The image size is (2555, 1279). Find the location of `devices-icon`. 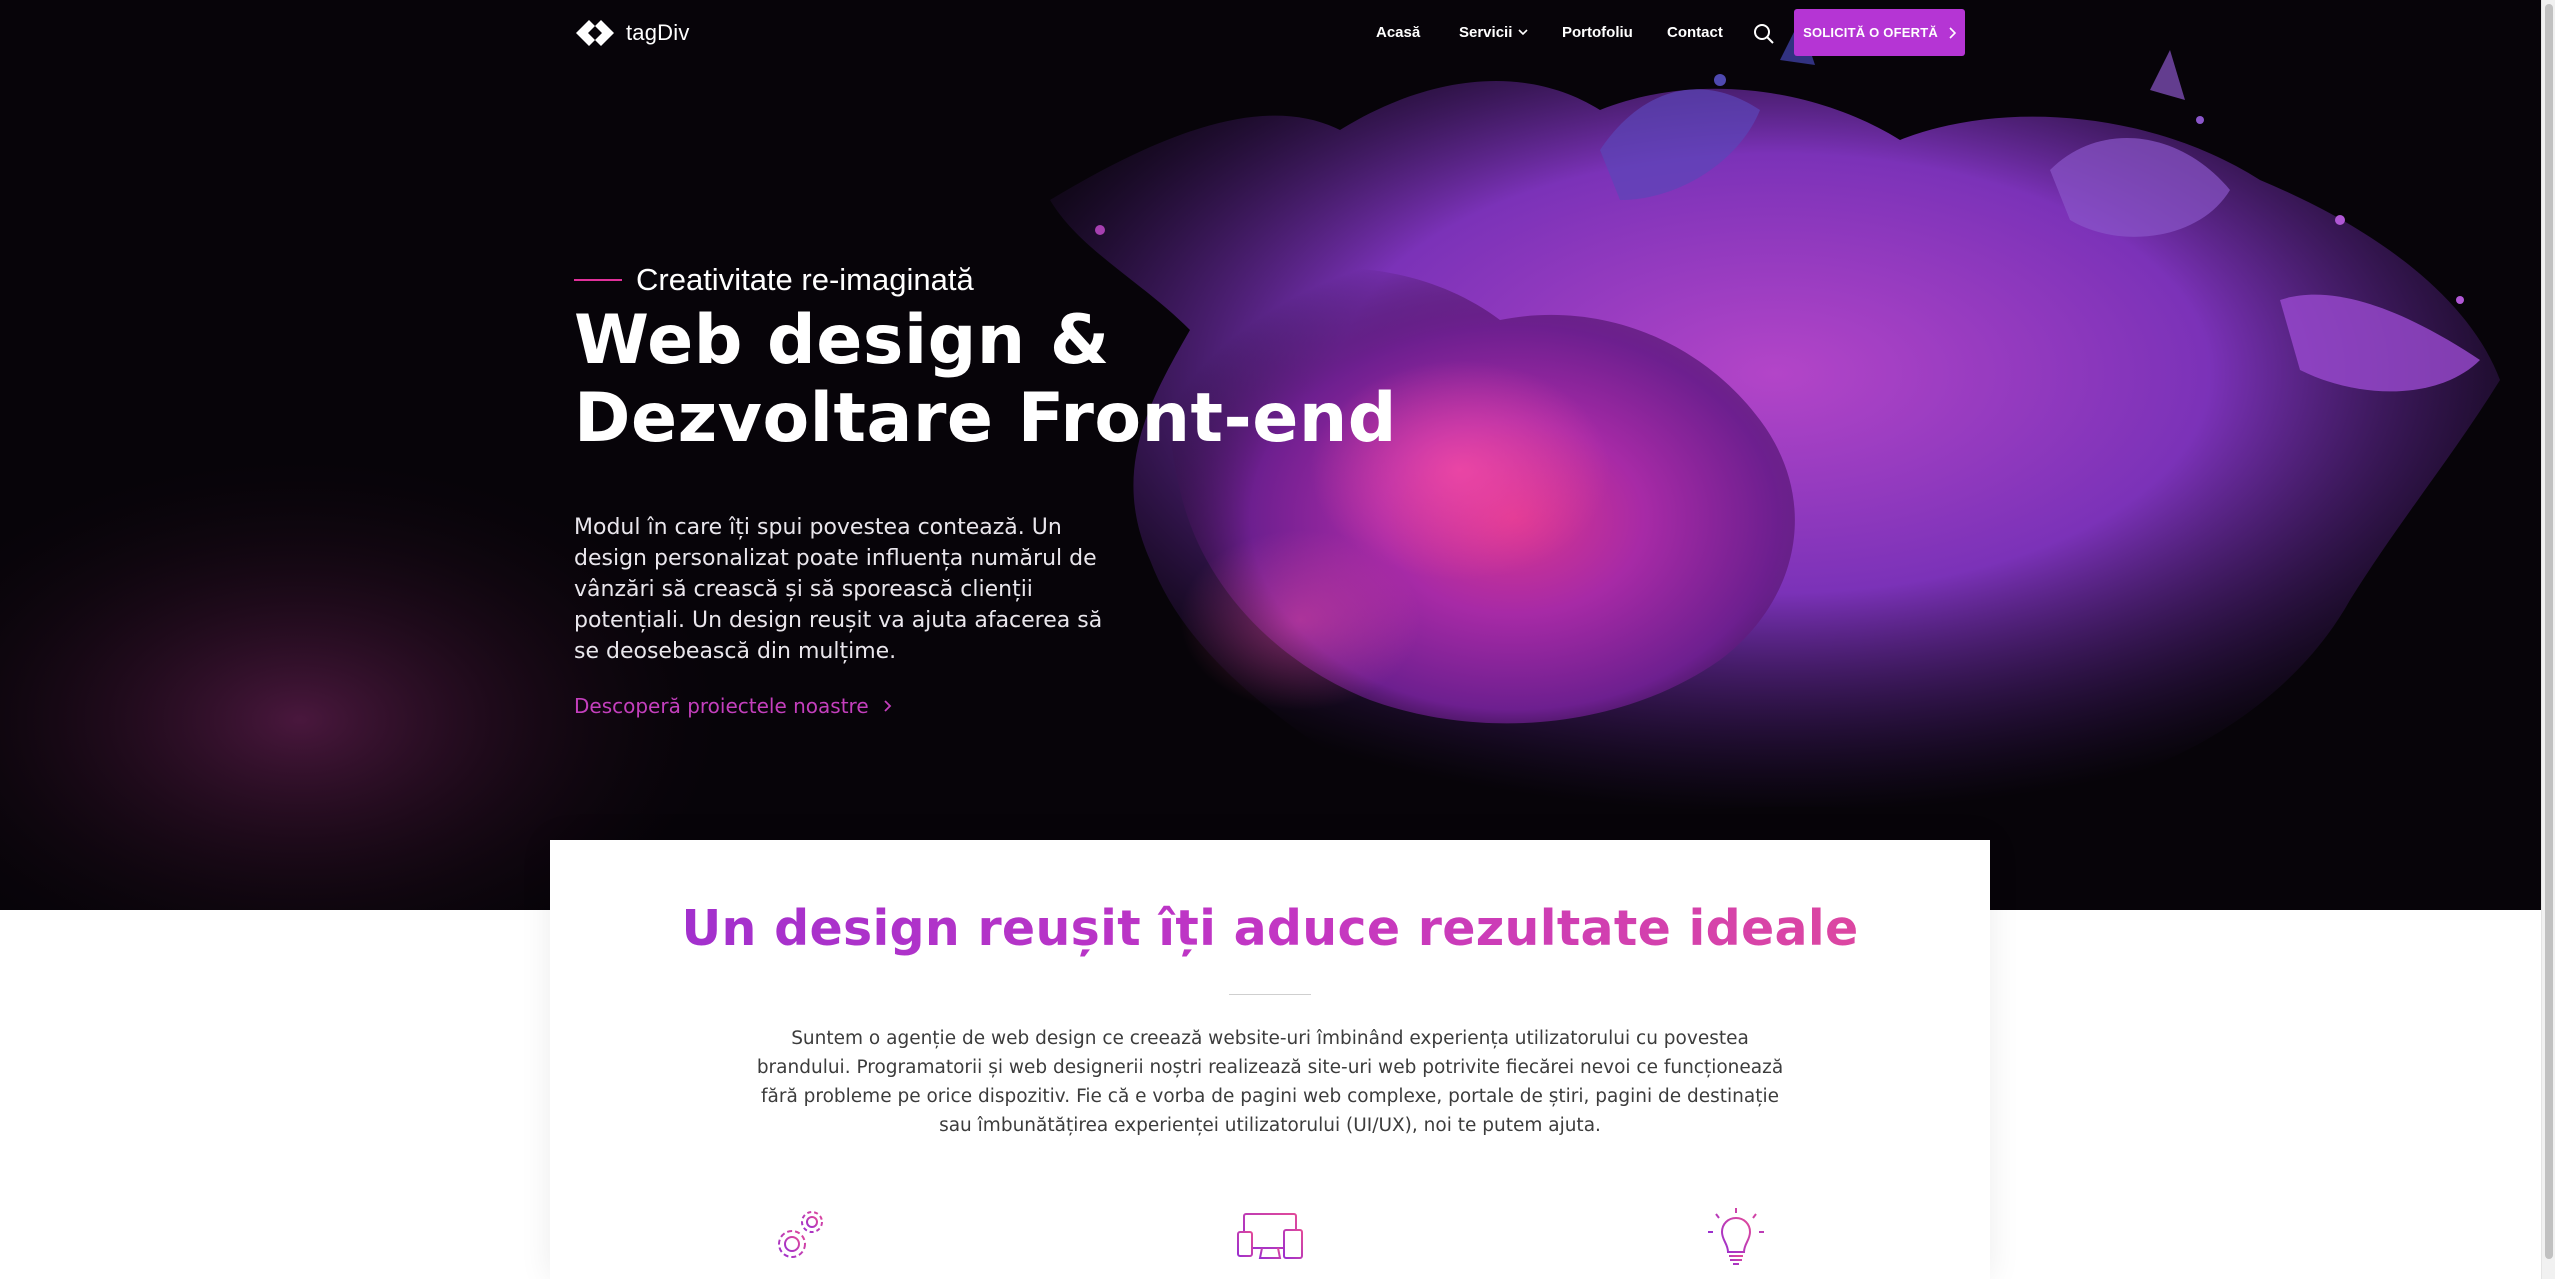

devices-icon is located at coordinates (1270, 1236).